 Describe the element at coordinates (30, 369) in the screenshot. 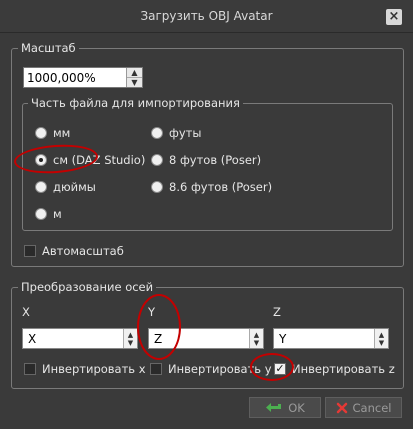

I see `invert-x-box` at that location.